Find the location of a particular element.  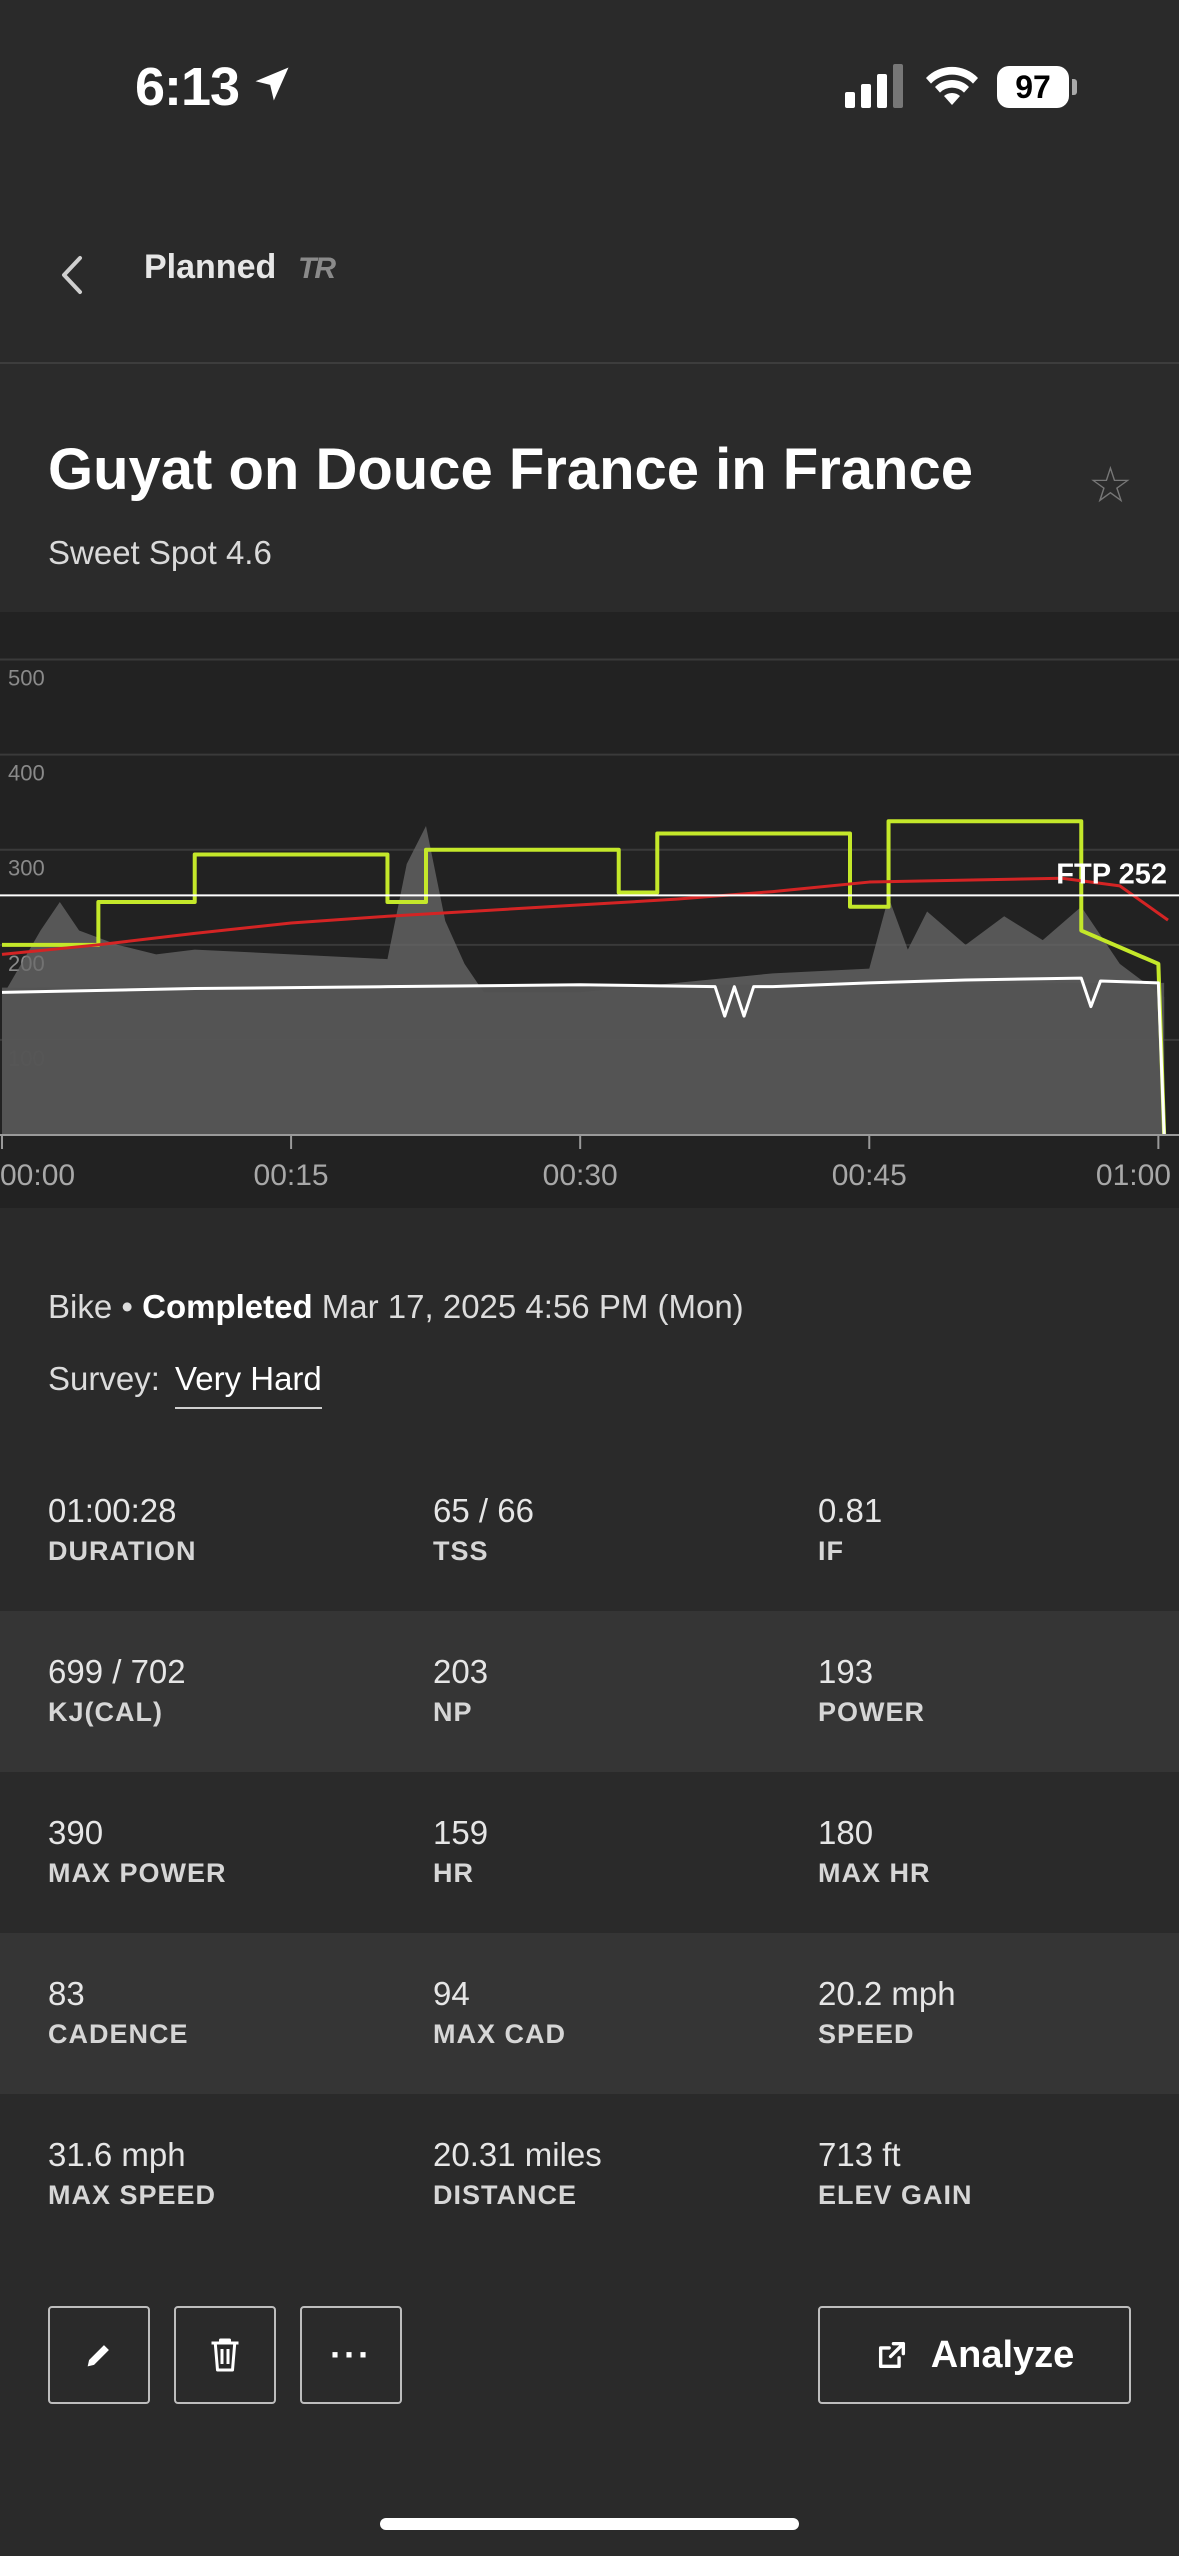

x-tick-label: 01:00 is located at coordinates (1133, 1175).